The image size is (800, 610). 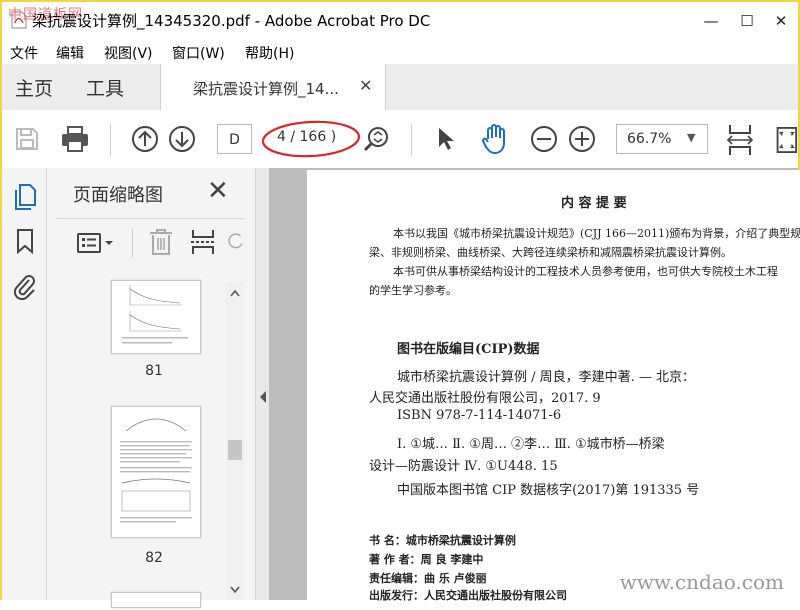 I want to click on thumbnails-scrollbar, so click(x=235, y=441).